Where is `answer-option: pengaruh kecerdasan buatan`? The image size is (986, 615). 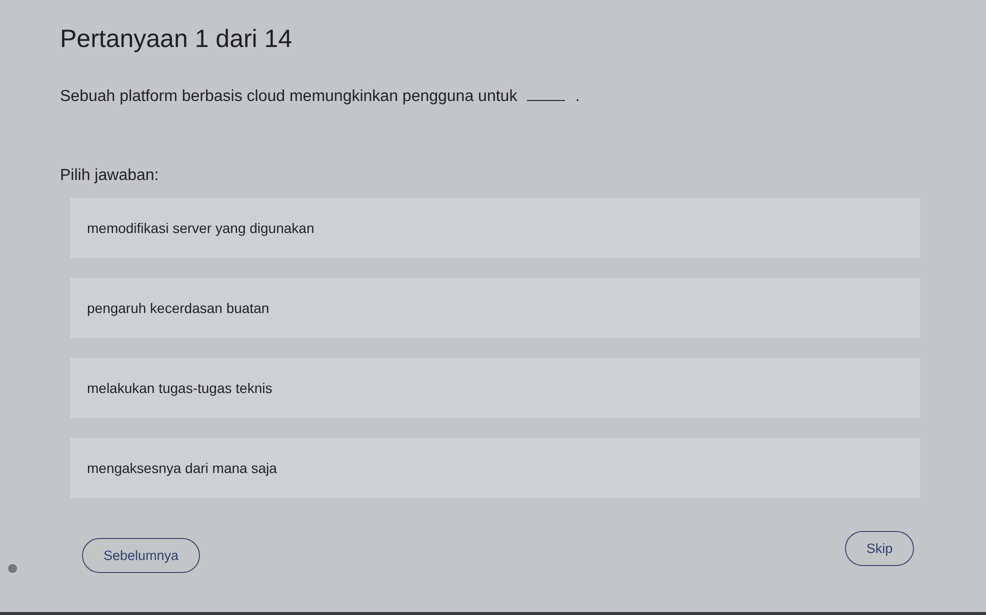
answer-option: pengaruh kecerdasan buatan is located at coordinates (495, 308).